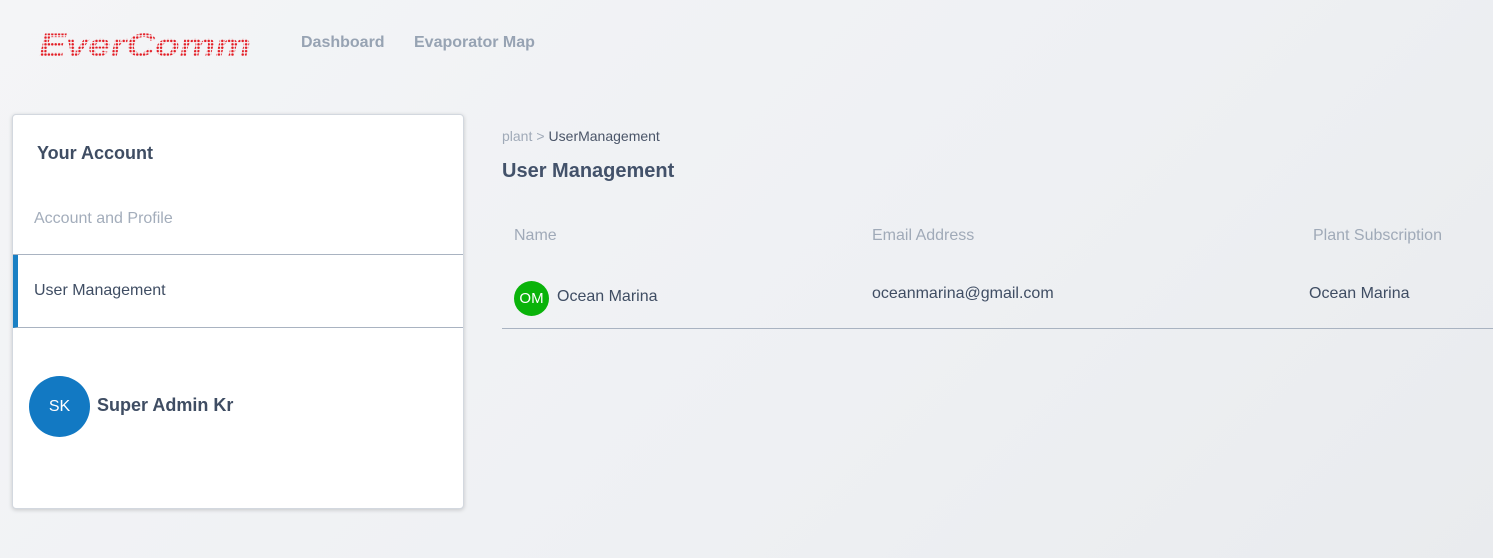 The height and width of the screenshot is (558, 1493). What do you see at coordinates (474, 43) in the screenshot?
I see `nav-evaporator-map: Evaporator Map` at bounding box center [474, 43].